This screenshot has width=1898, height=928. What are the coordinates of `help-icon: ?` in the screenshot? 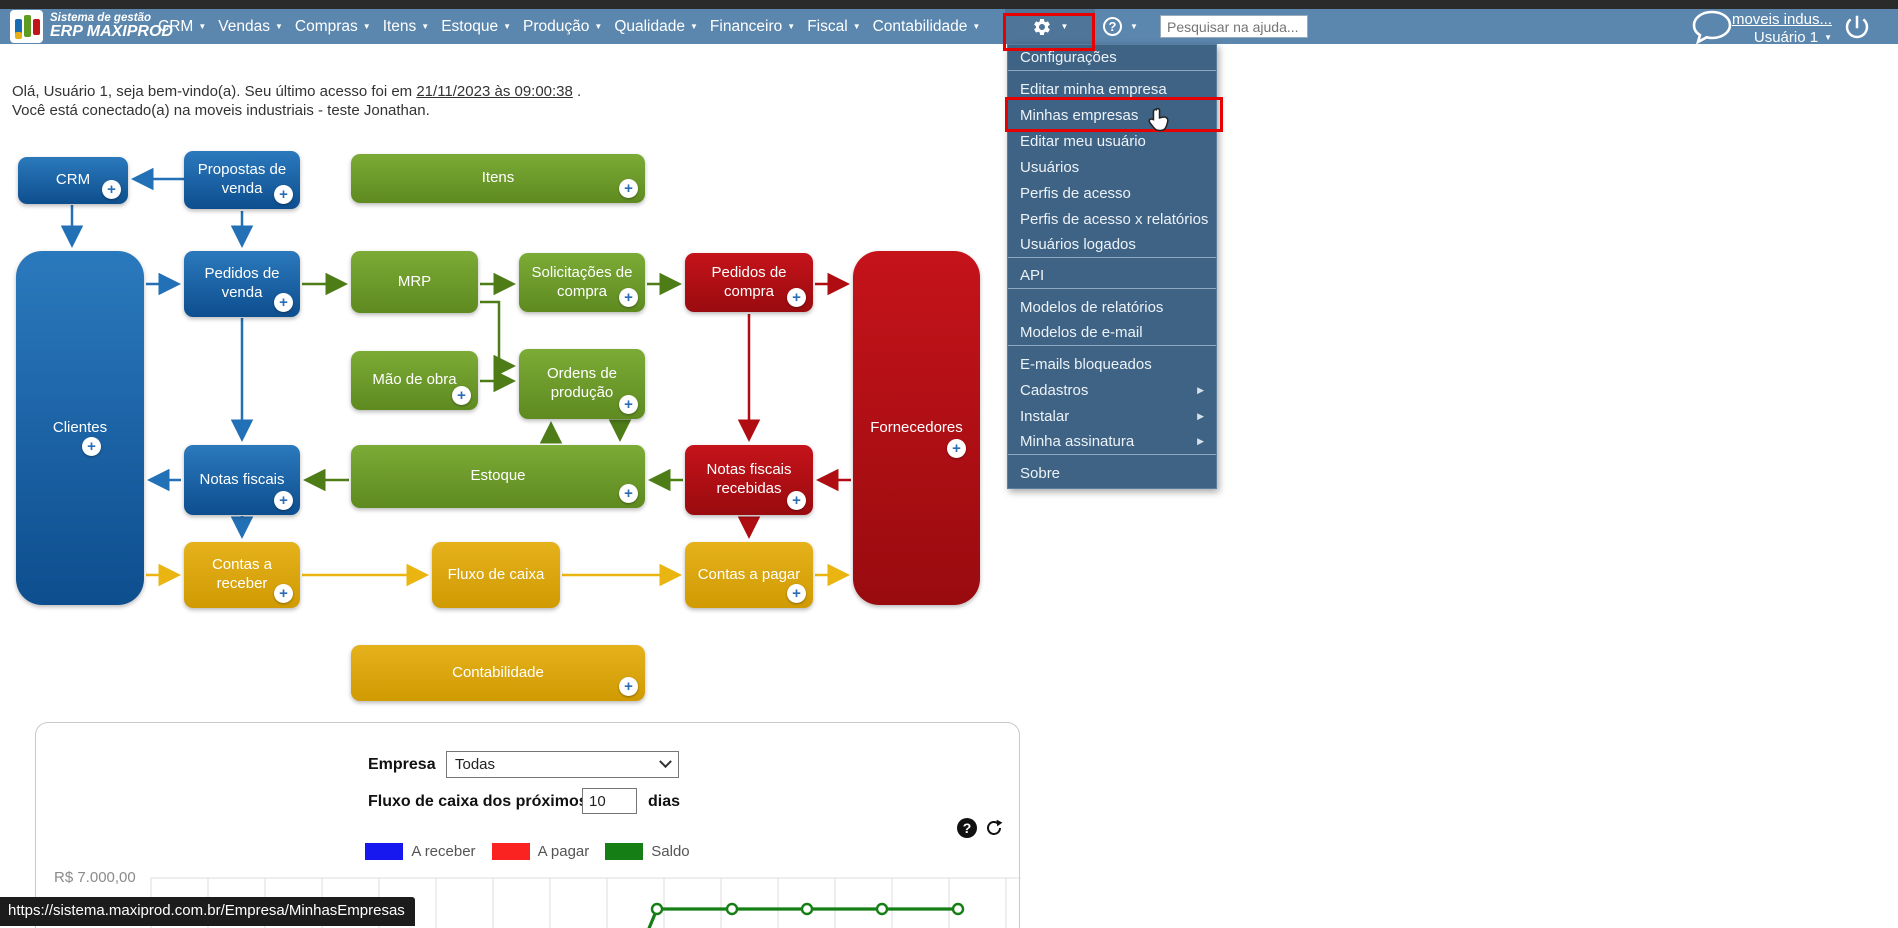 It's located at (1112, 26).